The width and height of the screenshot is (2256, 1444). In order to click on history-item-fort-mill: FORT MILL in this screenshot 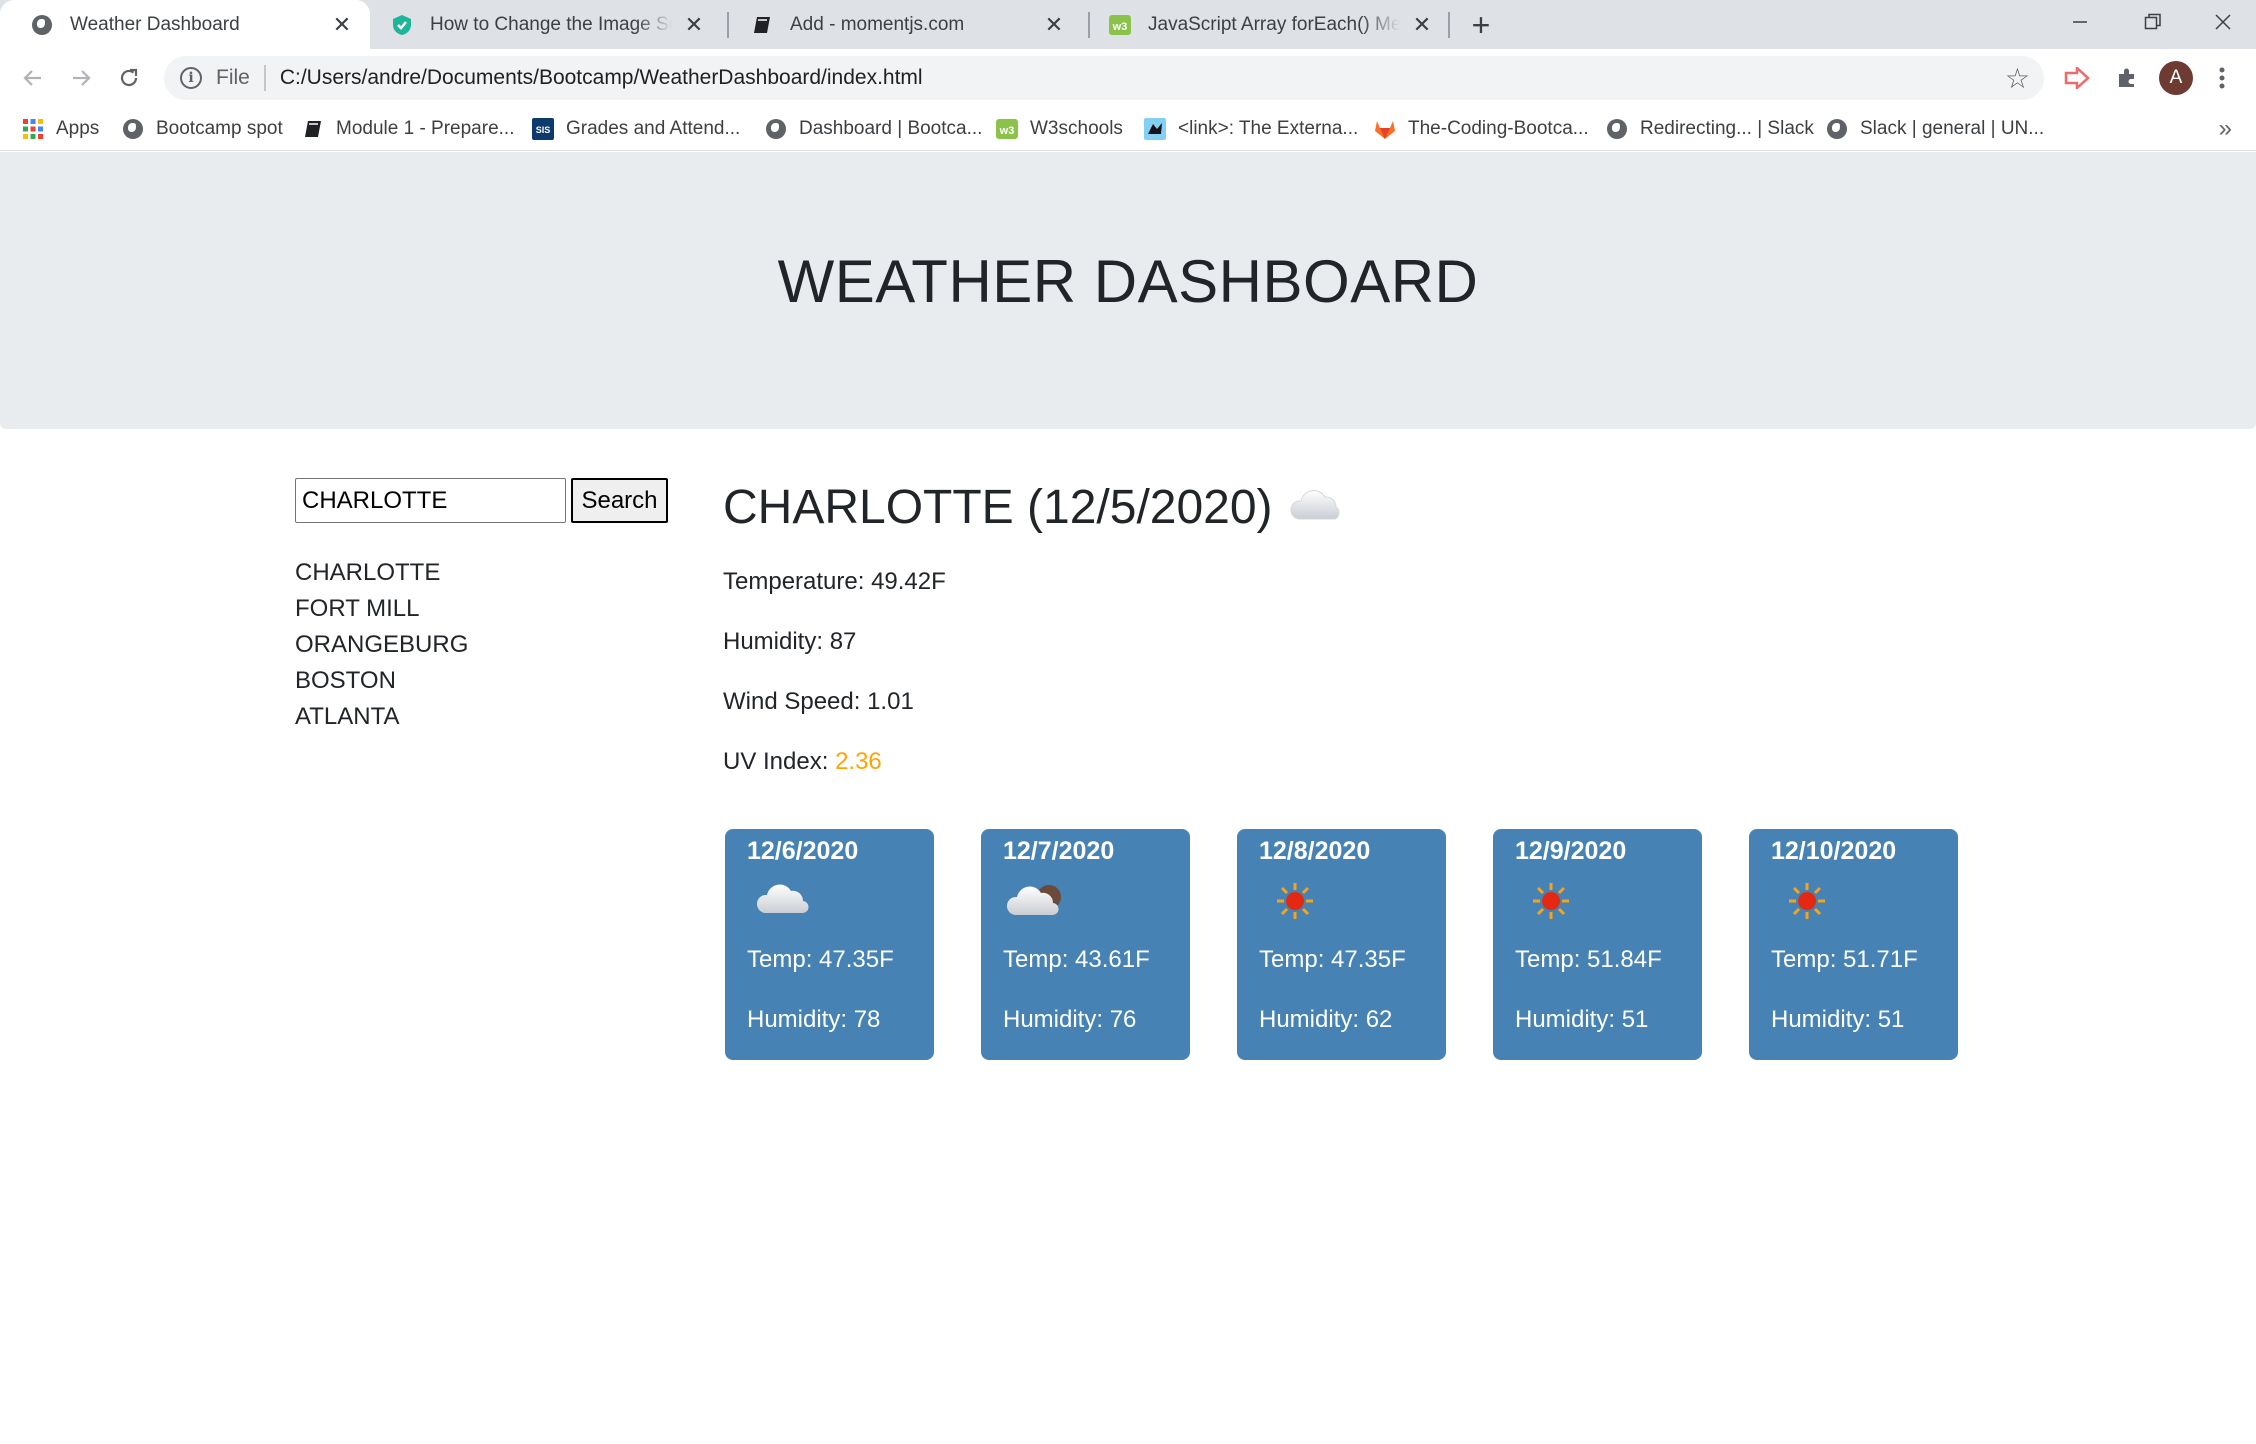, I will do `click(381, 609)`.